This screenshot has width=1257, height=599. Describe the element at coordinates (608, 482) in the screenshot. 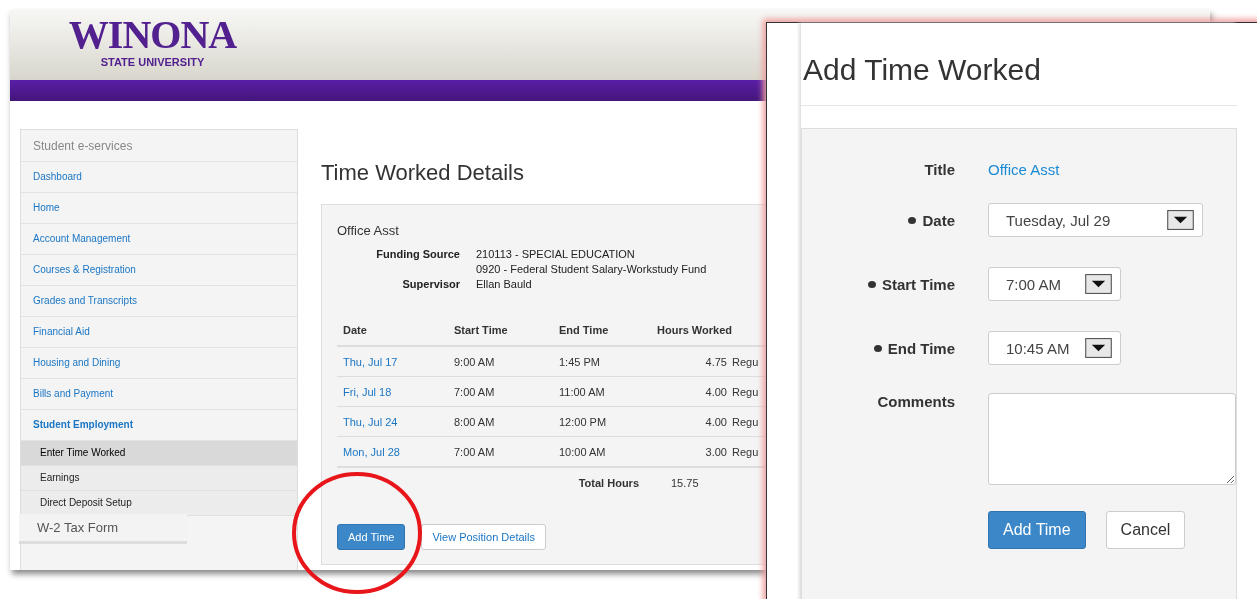

I see `total-label: Total Hours` at that location.